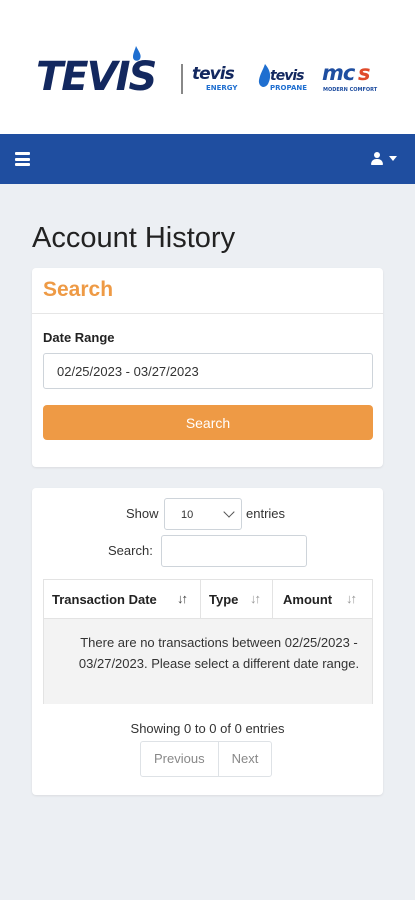 The width and height of the screenshot is (415, 900). Describe the element at coordinates (266, 513) in the screenshot. I see `entries-label: entries` at that location.